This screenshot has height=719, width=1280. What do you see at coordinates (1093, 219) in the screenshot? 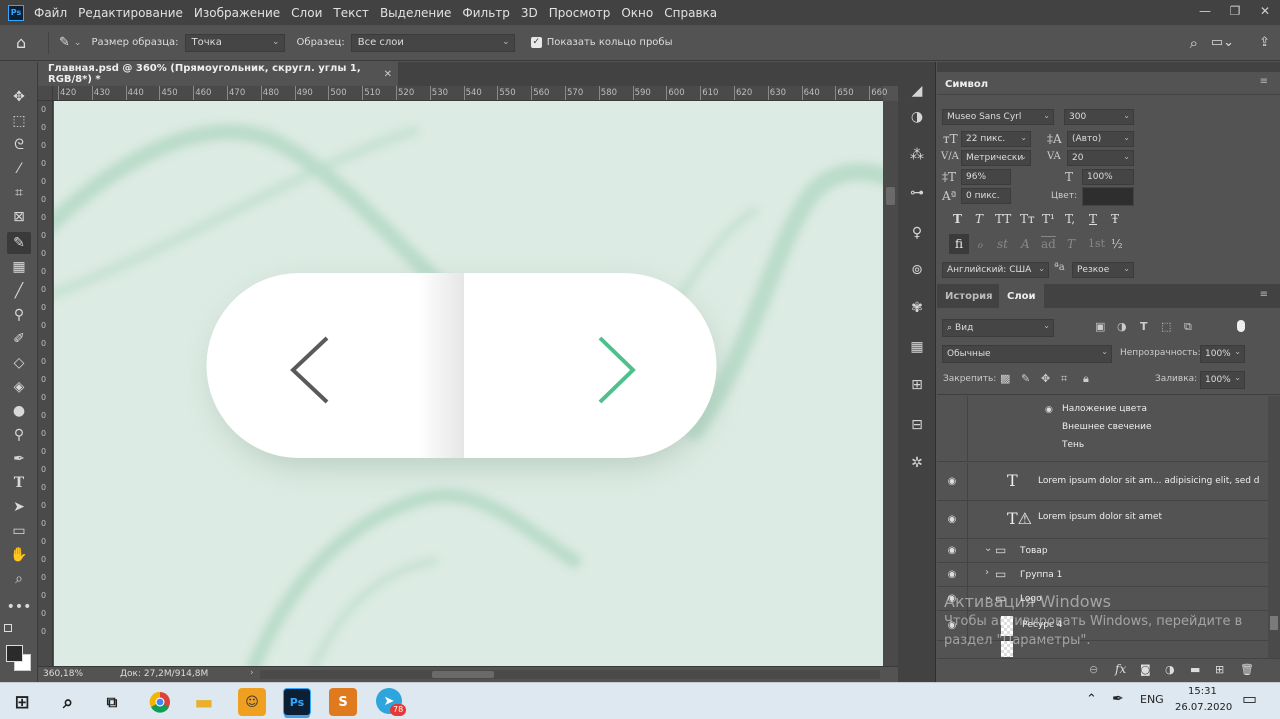
I see `underline-button: T` at bounding box center [1093, 219].